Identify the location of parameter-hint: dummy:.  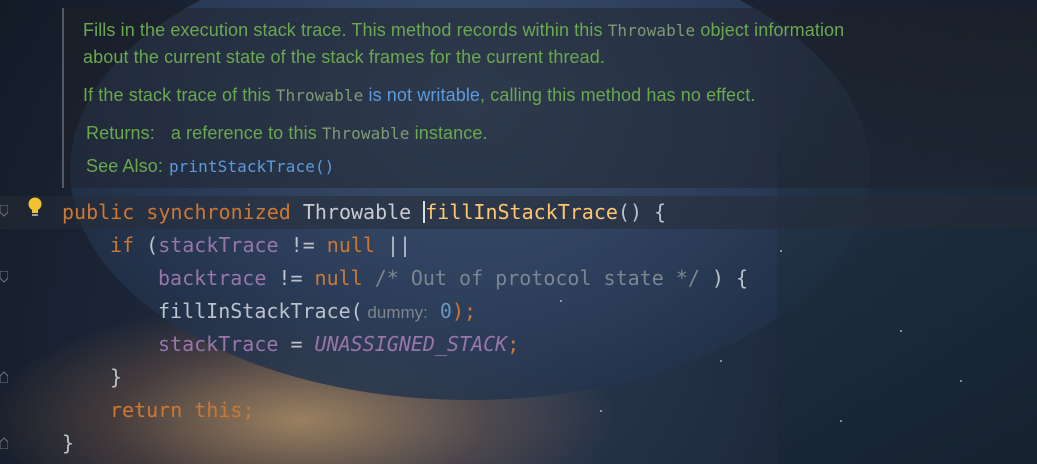
(395, 312).